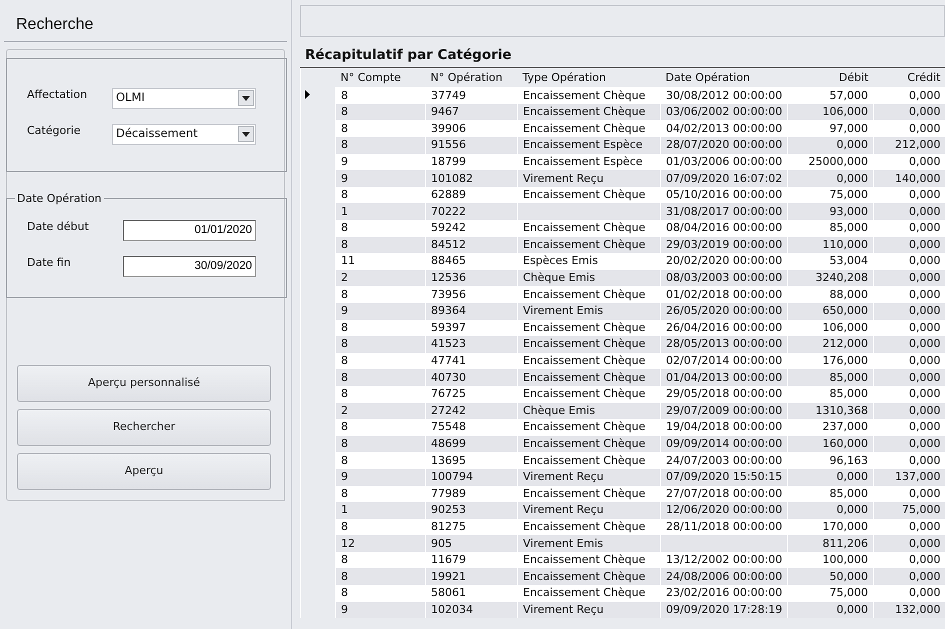  What do you see at coordinates (589, 78) in the screenshot?
I see `column-header: Type Opération` at bounding box center [589, 78].